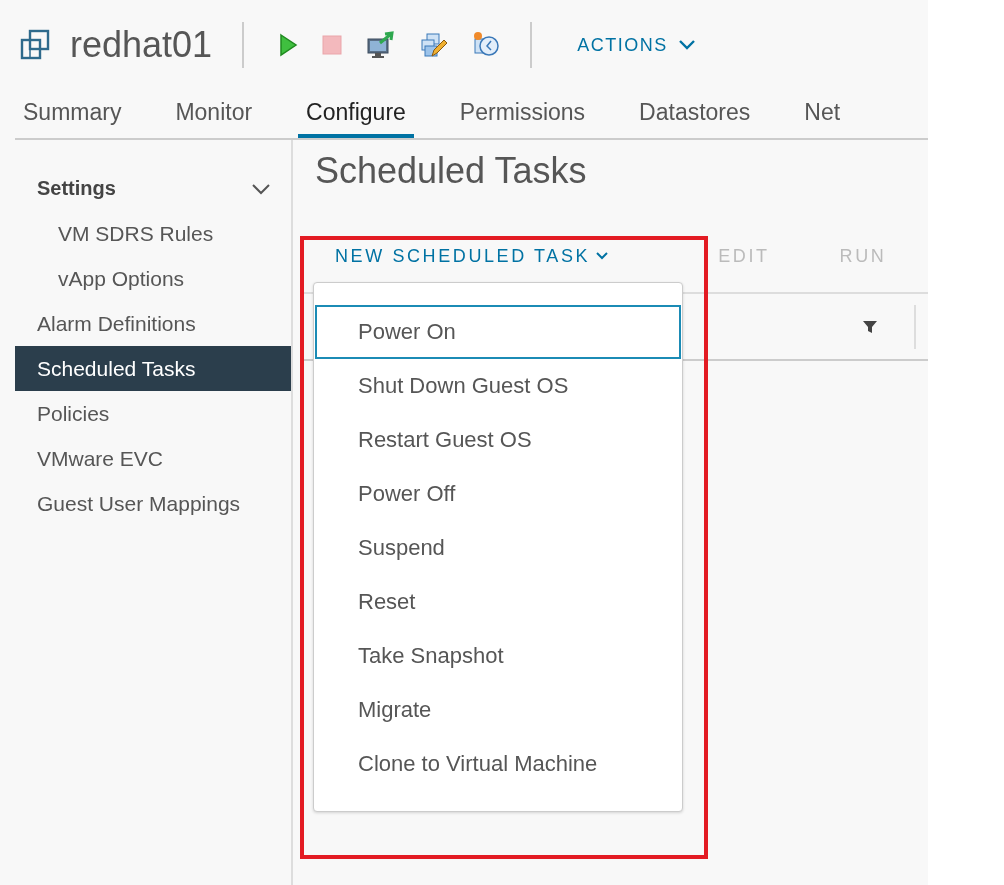 This screenshot has width=1004, height=885. Describe the element at coordinates (498, 332) in the screenshot. I see `menu-item: Power On` at that location.